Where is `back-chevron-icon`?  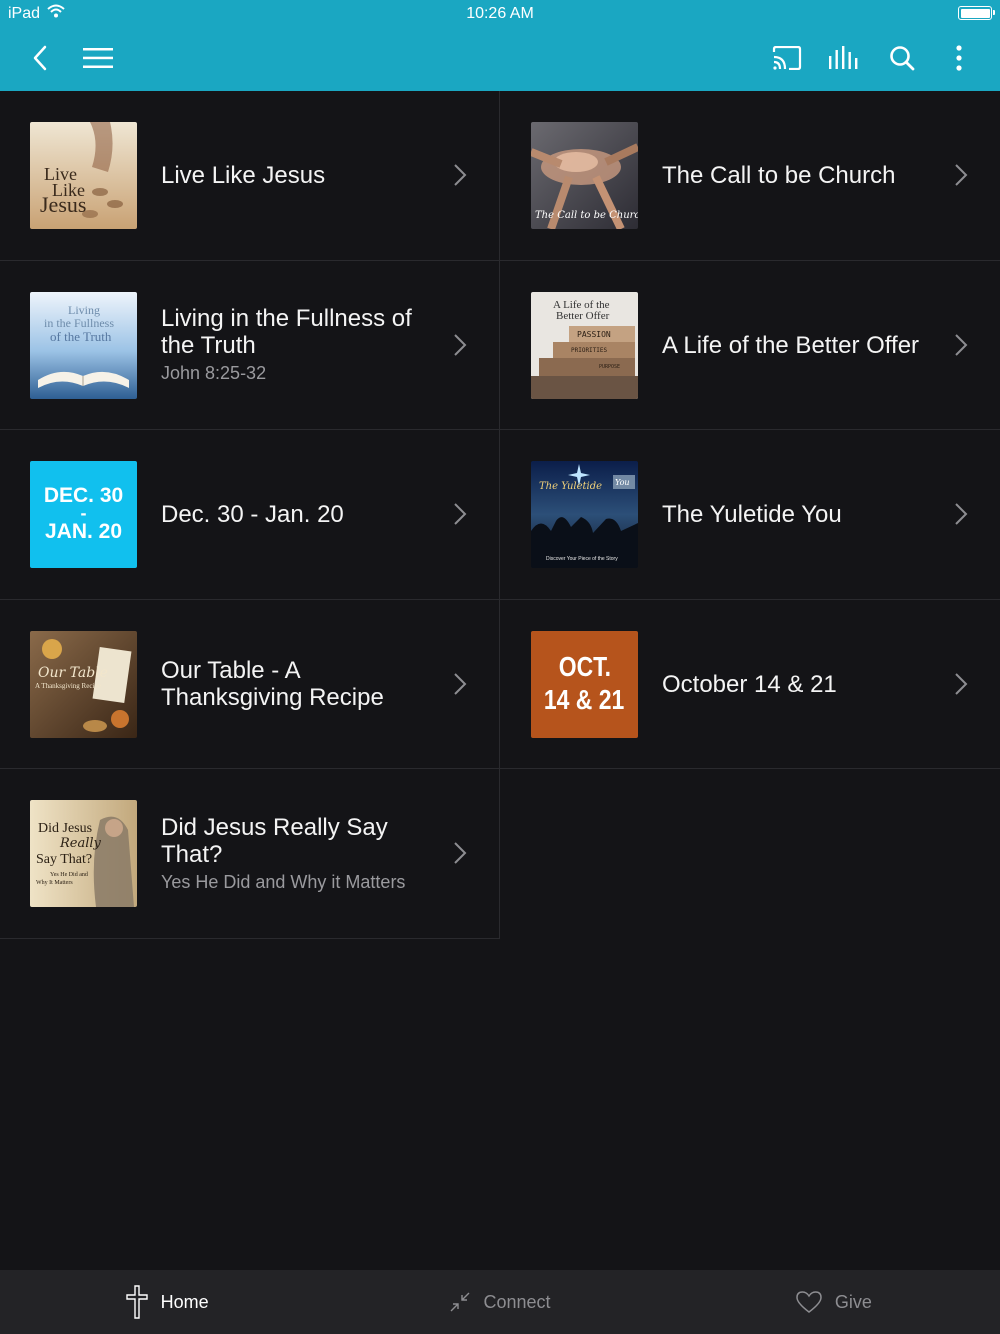 back-chevron-icon is located at coordinates (40, 58).